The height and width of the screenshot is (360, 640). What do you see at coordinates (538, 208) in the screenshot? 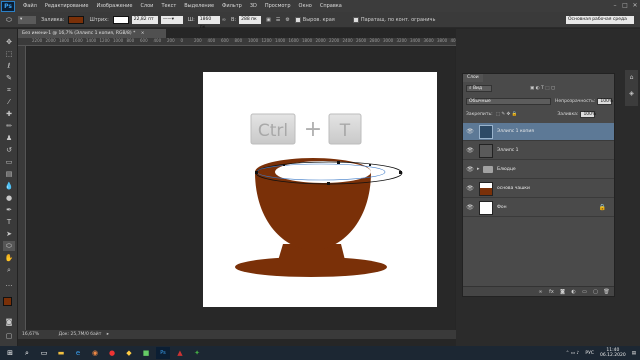
I see `layer-row: 👁 Фон 🔒` at bounding box center [538, 208].